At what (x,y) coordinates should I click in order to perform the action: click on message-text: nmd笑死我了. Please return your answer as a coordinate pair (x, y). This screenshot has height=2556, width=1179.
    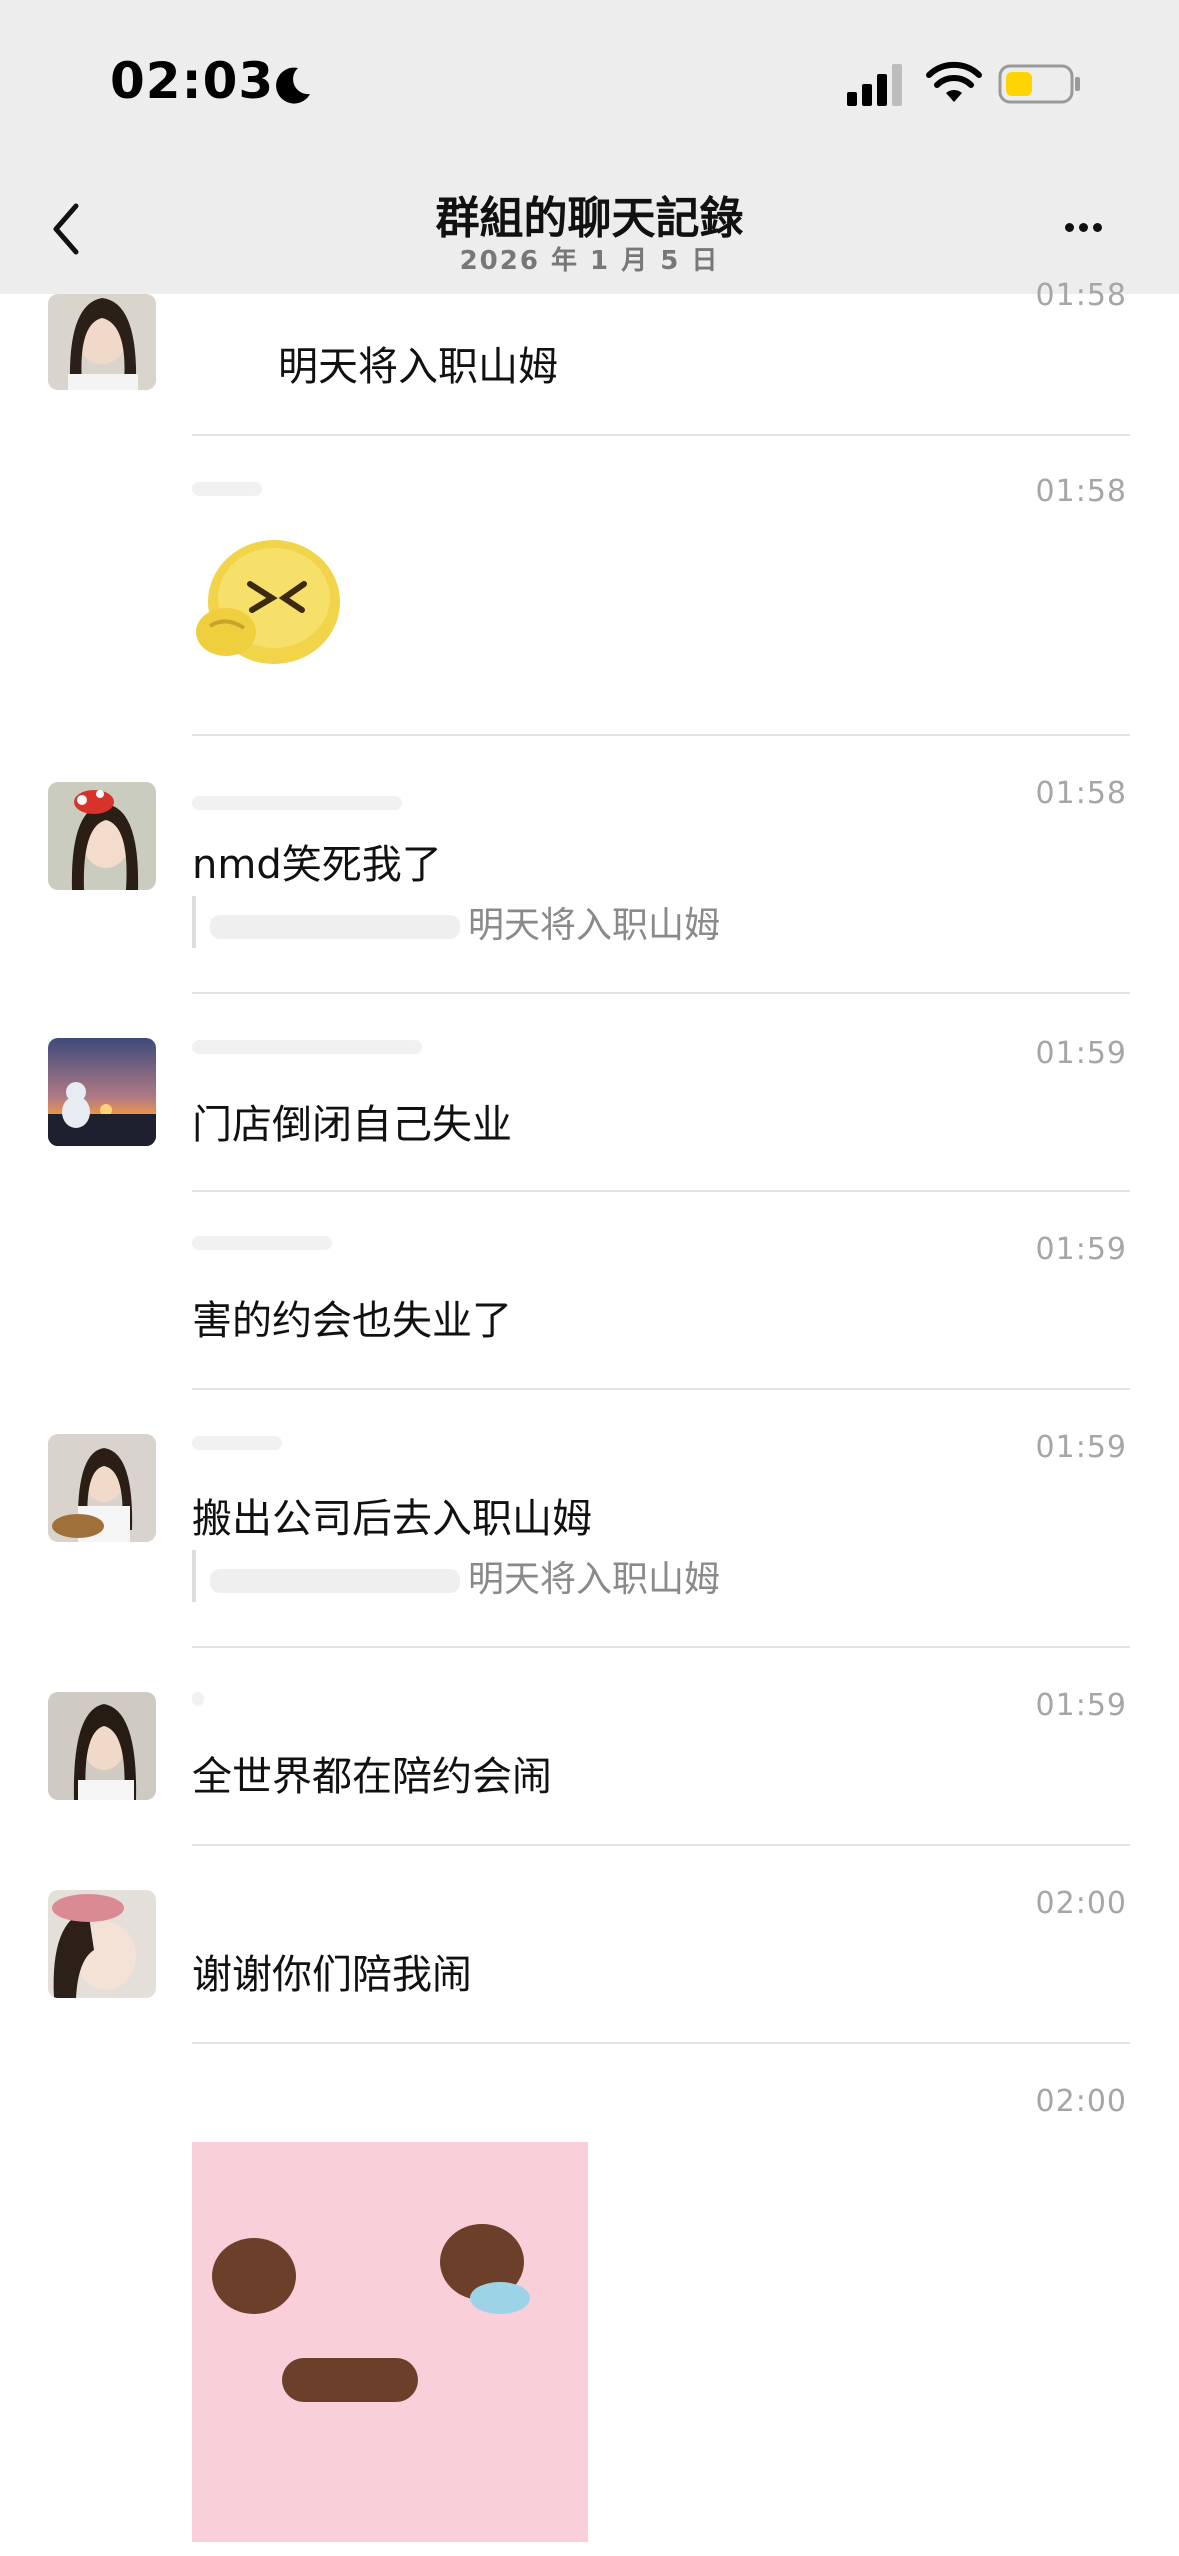
    Looking at the image, I should click on (317, 865).